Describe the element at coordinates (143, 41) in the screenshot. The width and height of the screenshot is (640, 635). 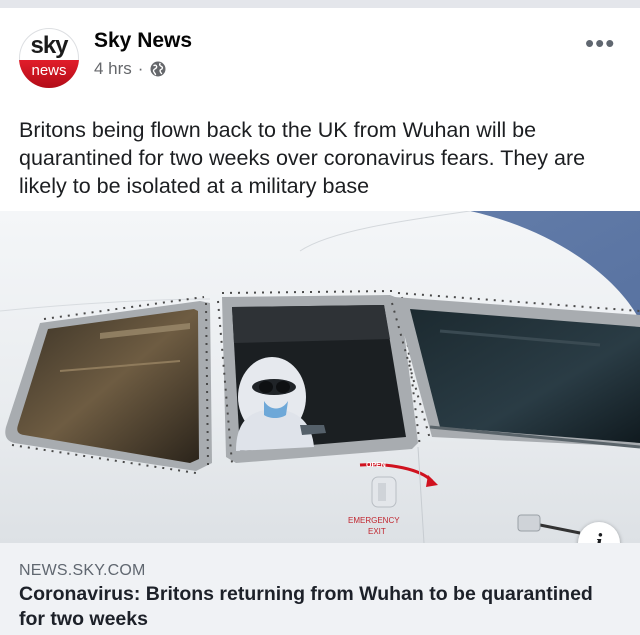
I see `page-name: Sky News` at that location.